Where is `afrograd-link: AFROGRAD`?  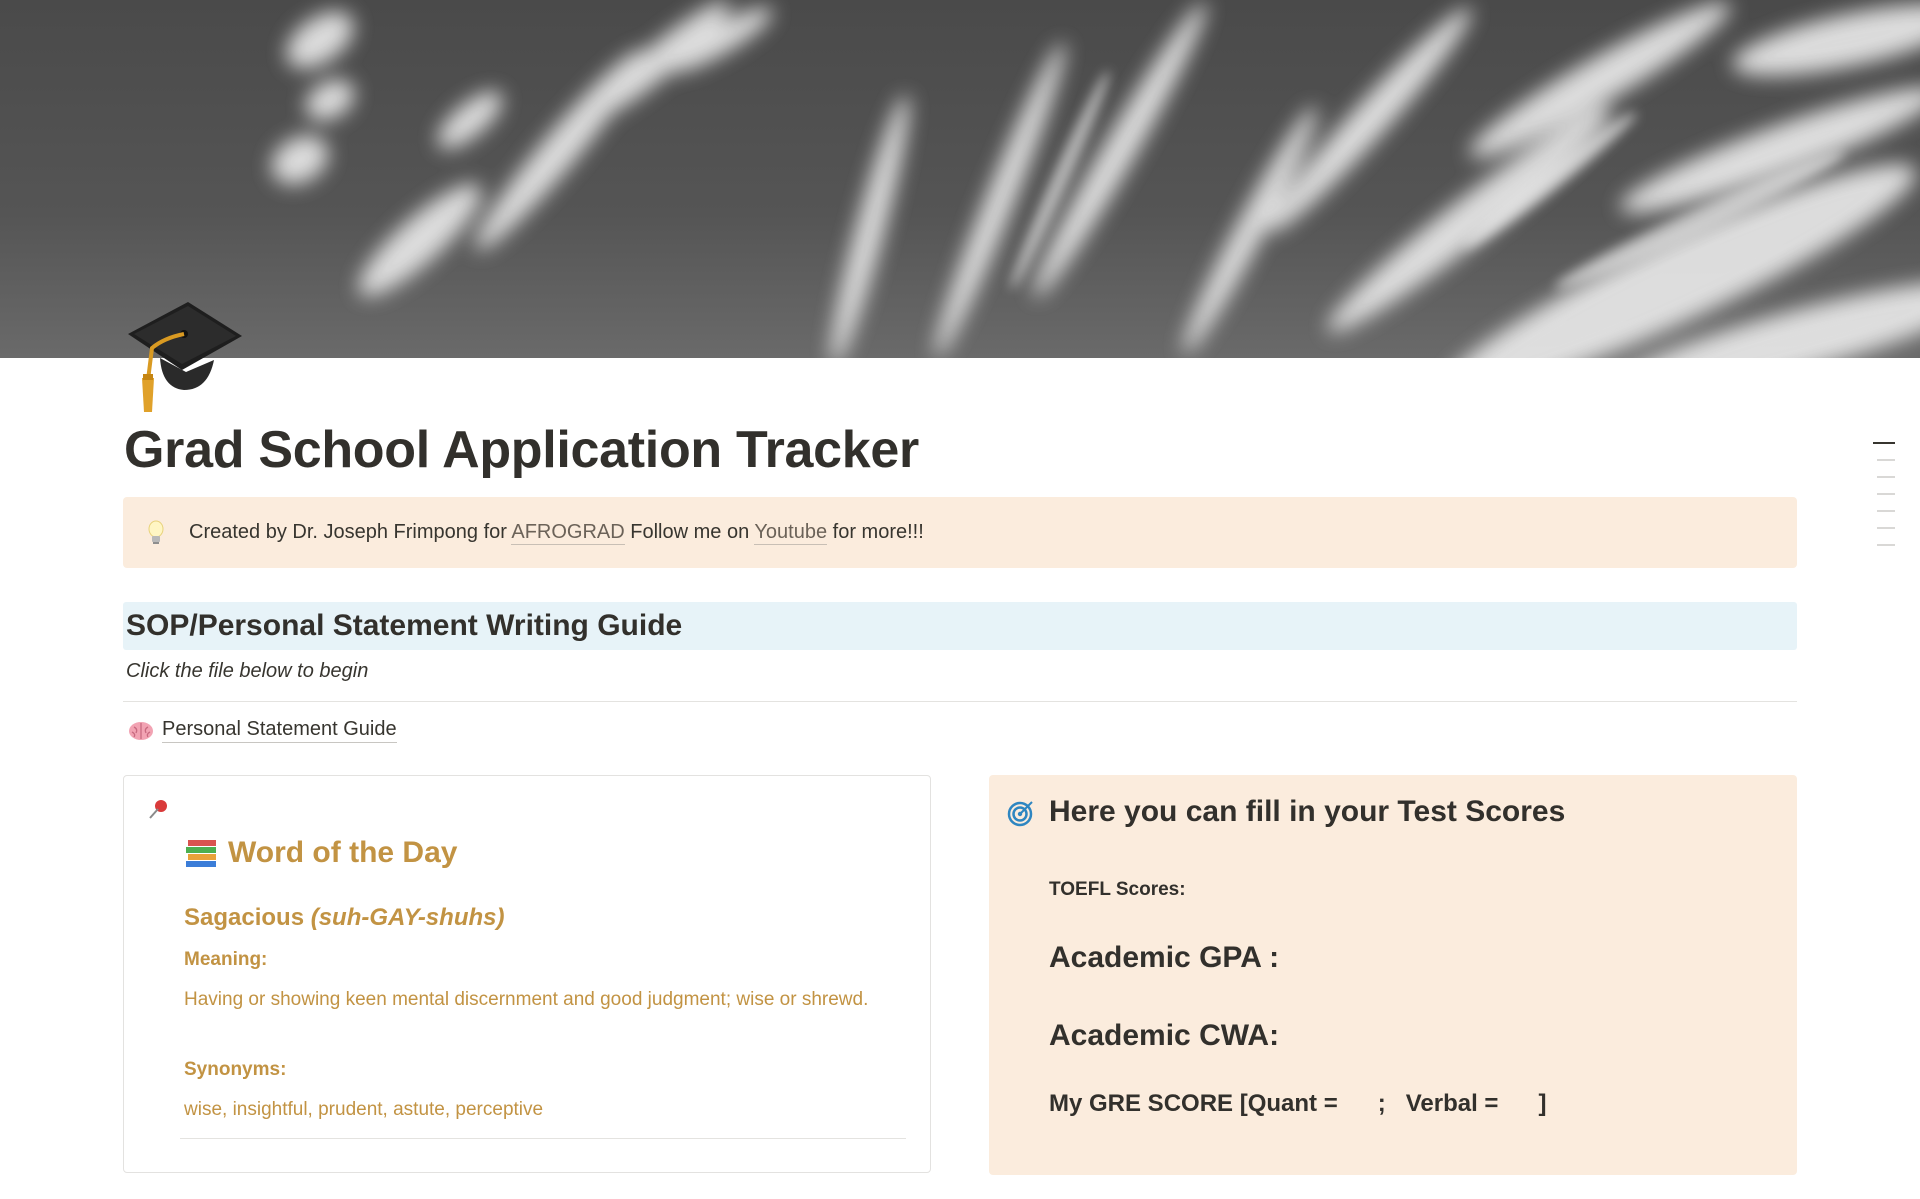 afrograd-link: AFROGRAD is located at coordinates (568, 533).